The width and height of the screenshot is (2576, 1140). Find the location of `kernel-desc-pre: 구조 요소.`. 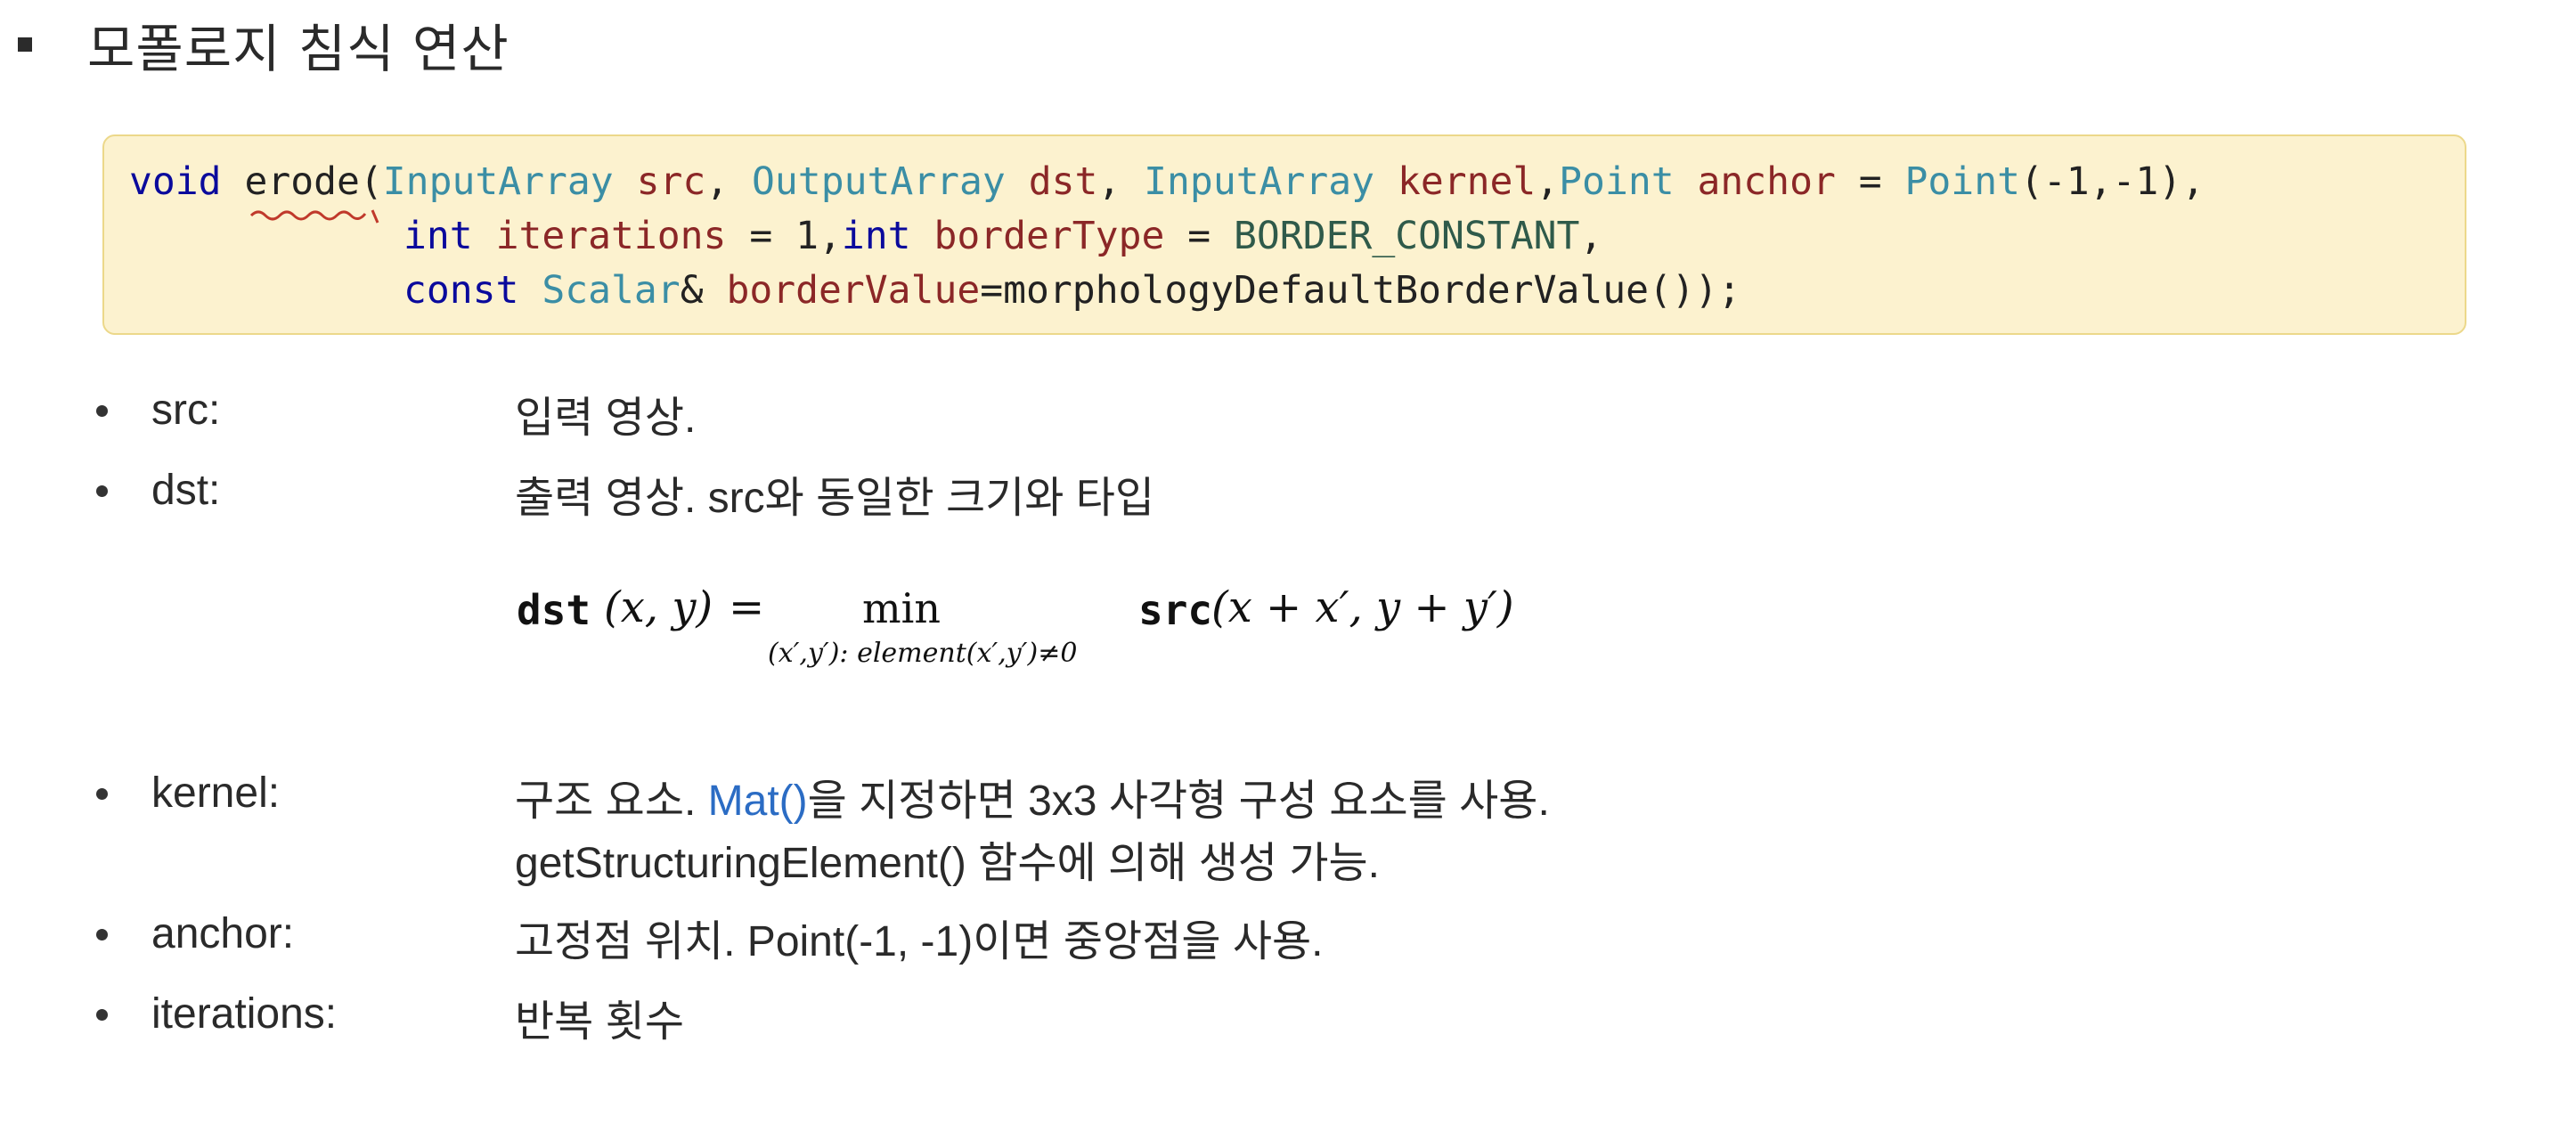

kernel-desc-pre: 구조 요소. is located at coordinates (612, 801).